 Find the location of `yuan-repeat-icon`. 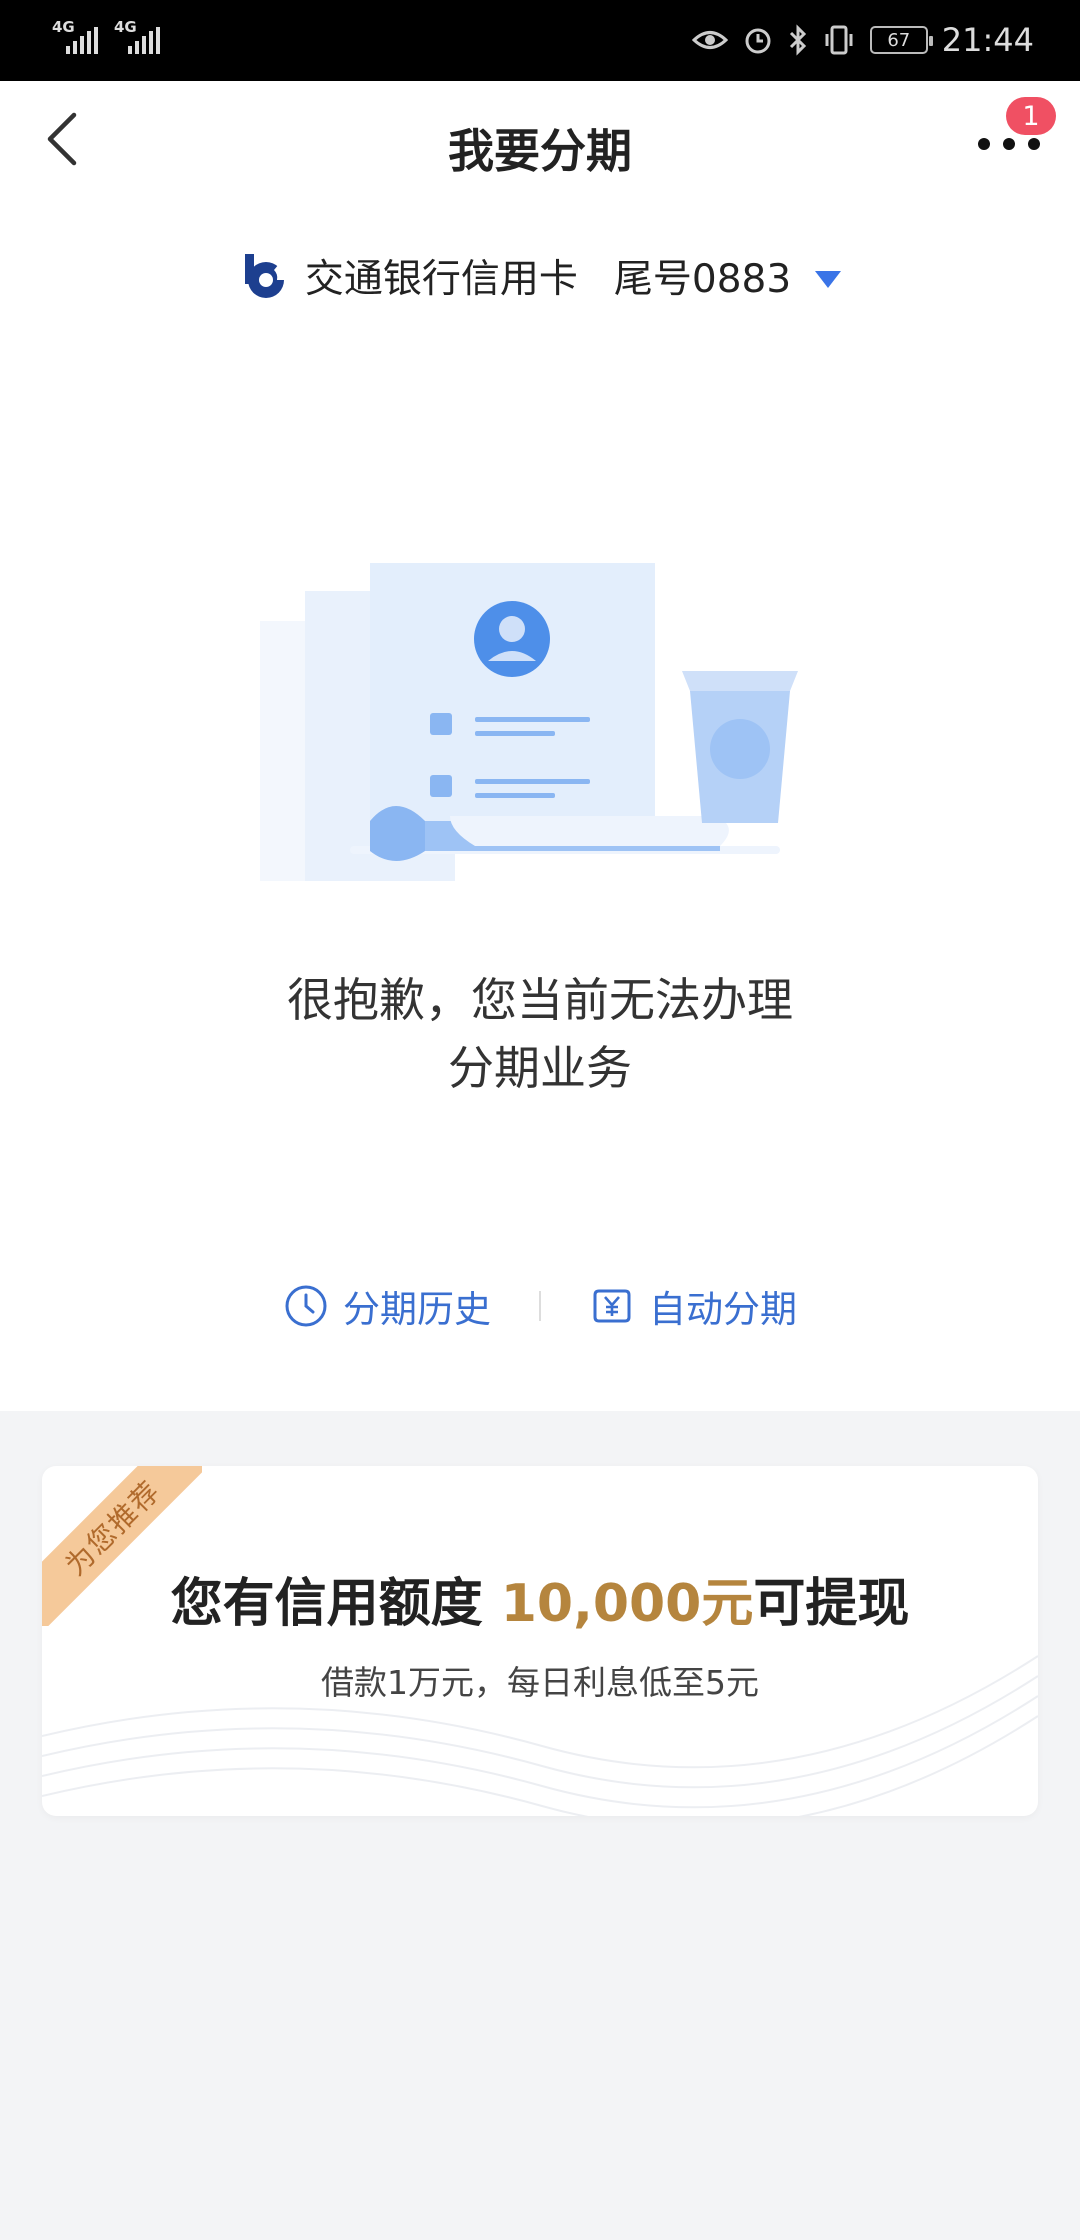

yuan-repeat-icon is located at coordinates (612, 1306).